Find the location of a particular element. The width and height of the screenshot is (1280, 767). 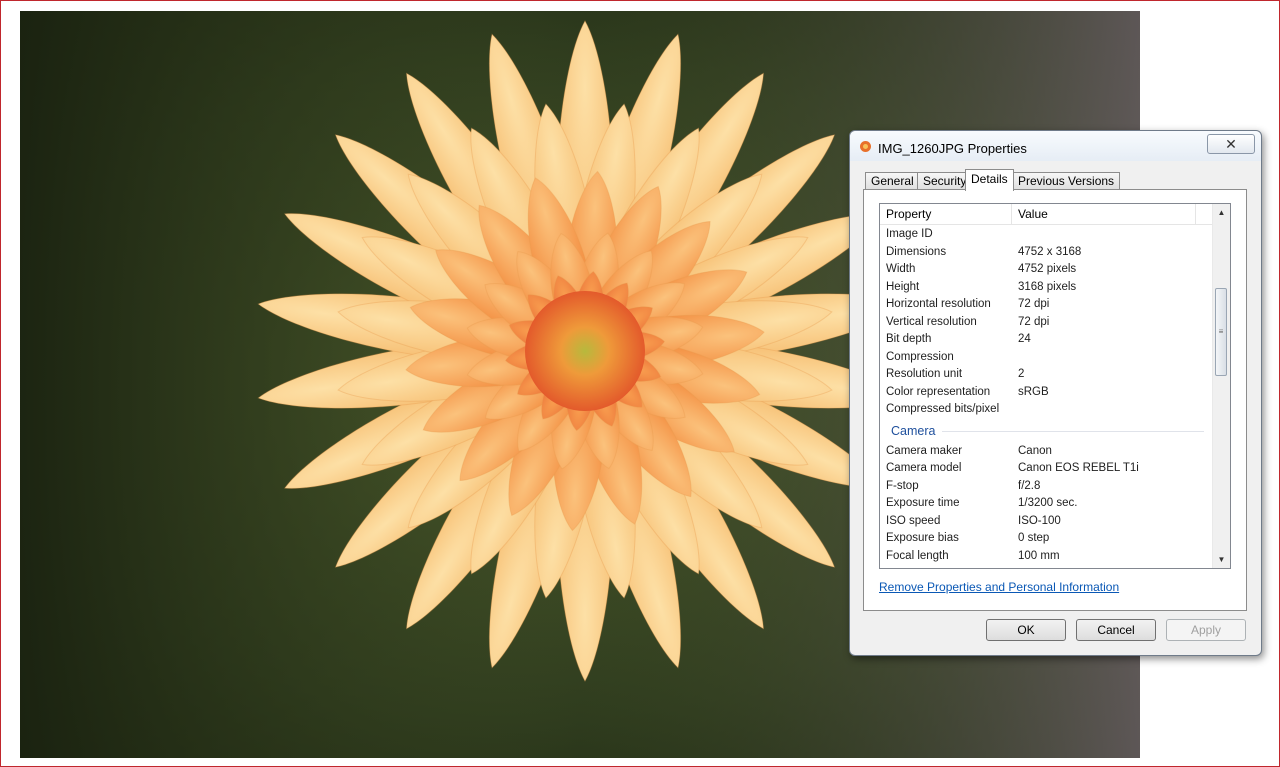

property-name: Dimensions is located at coordinates (916, 251).